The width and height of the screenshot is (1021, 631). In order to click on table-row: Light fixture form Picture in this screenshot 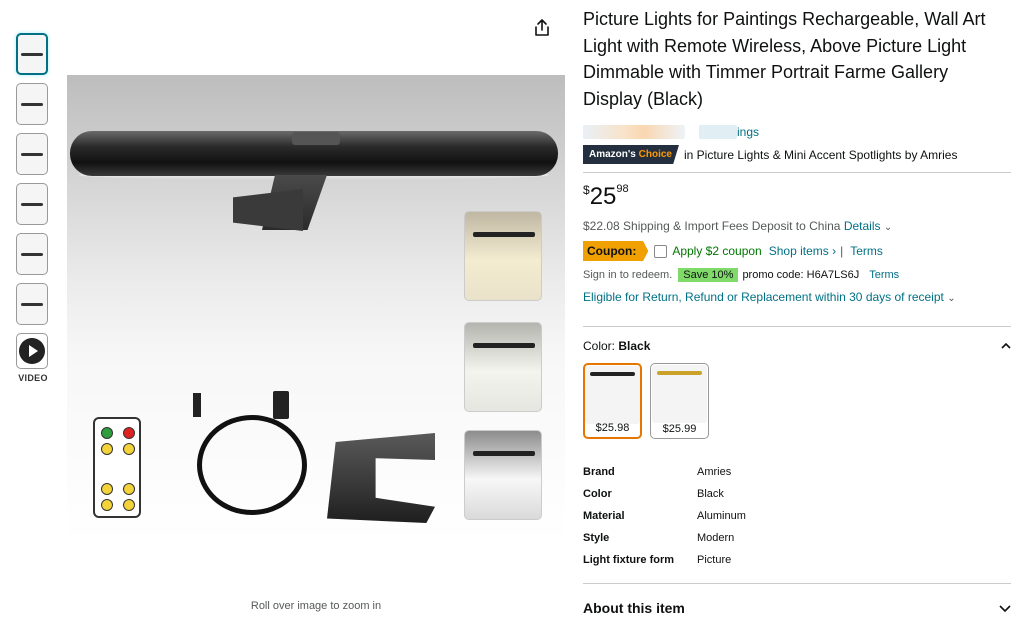, I will do `click(664, 560)`.